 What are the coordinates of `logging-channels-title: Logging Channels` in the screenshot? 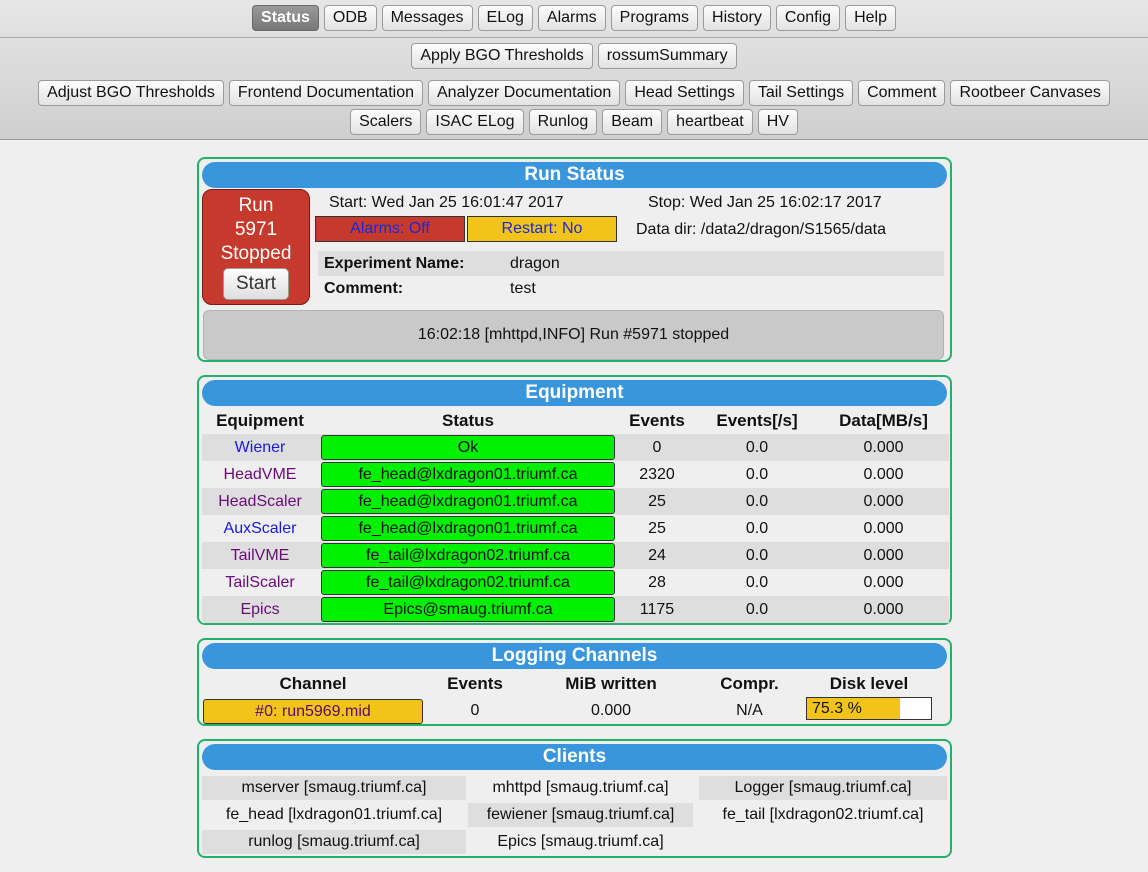 It's located at (574, 656).